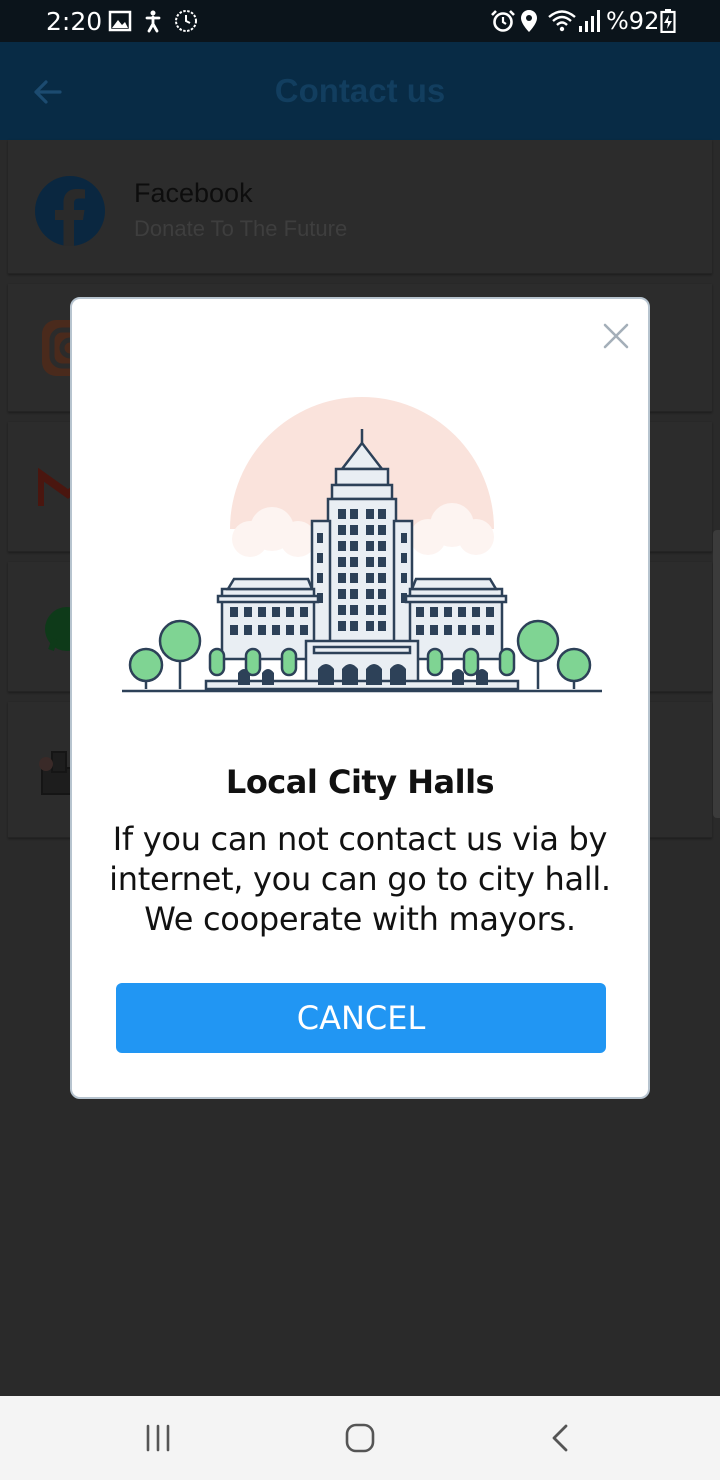 The image size is (720, 1480). What do you see at coordinates (716, 674) in the screenshot?
I see `scrollbar` at bounding box center [716, 674].